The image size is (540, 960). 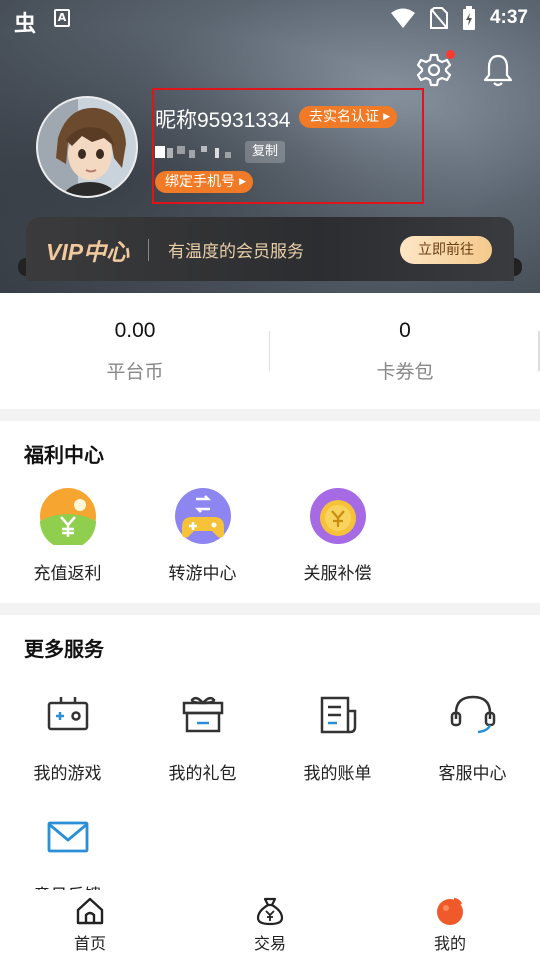 What do you see at coordinates (135, 351) in the screenshot?
I see `platform-coin: 0.00 平台币` at bounding box center [135, 351].